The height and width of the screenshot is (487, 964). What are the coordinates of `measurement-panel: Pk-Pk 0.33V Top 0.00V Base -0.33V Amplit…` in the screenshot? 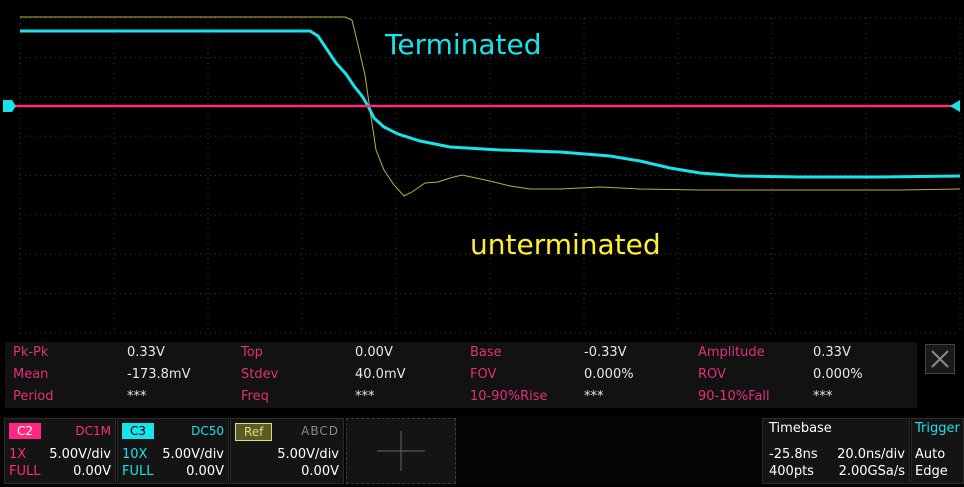 It's located at (461, 375).